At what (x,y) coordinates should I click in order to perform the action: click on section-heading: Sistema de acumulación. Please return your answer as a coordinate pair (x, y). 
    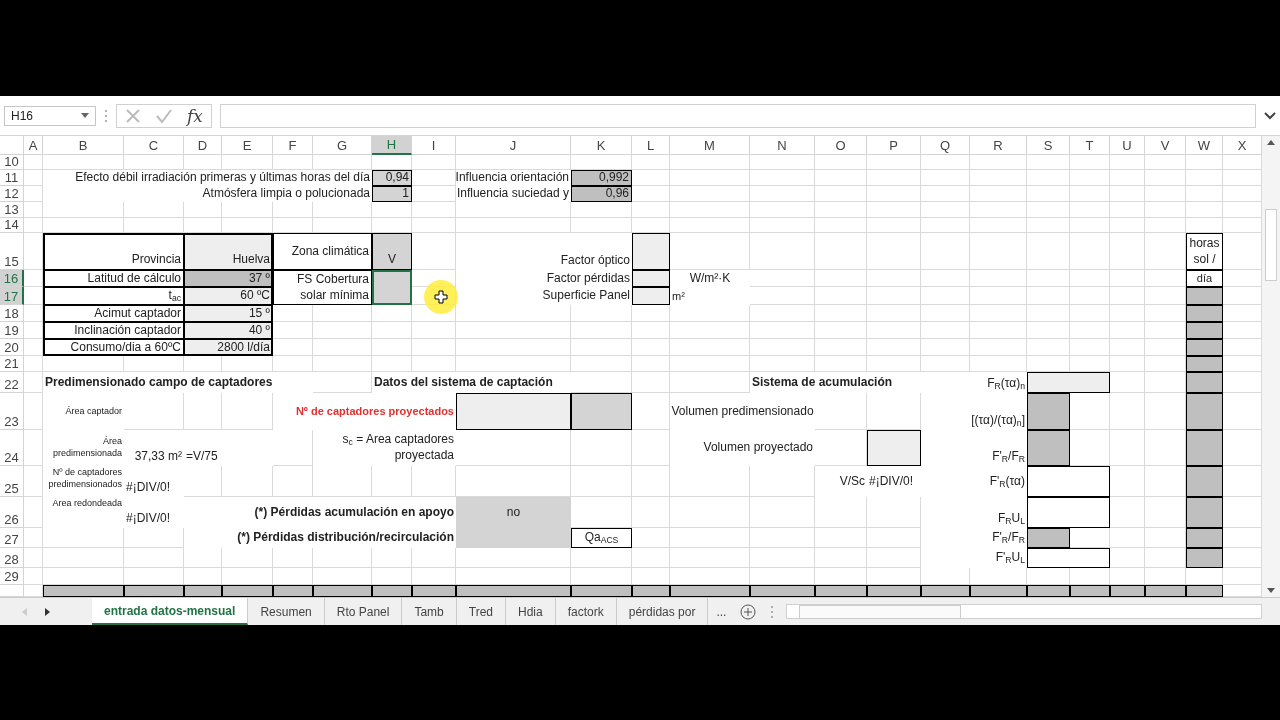
    Looking at the image, I should click on (835, 382).